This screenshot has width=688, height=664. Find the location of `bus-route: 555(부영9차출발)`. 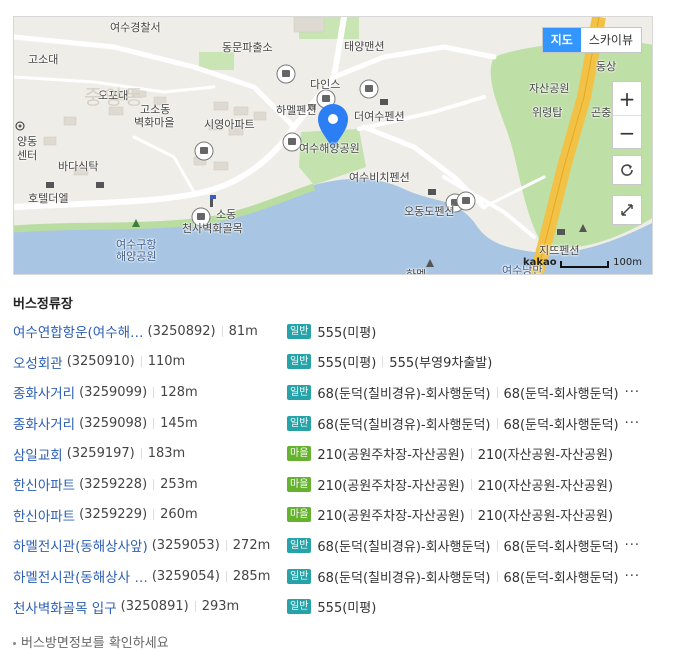

bus-route: 555(부영9차출발) is located at coordinates (440, 361).